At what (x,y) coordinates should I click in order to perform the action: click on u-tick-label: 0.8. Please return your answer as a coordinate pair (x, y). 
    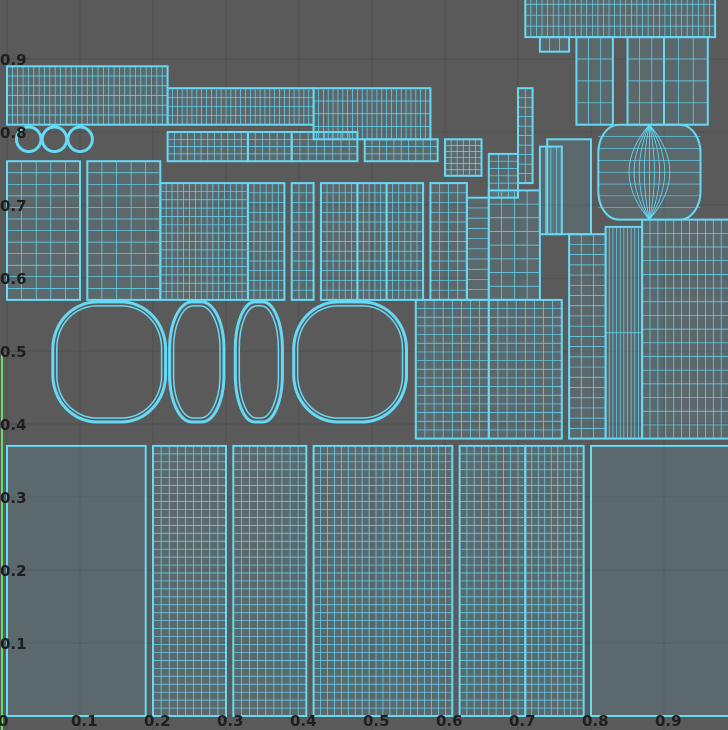
    Looking at the image, I should click on (595, 721).